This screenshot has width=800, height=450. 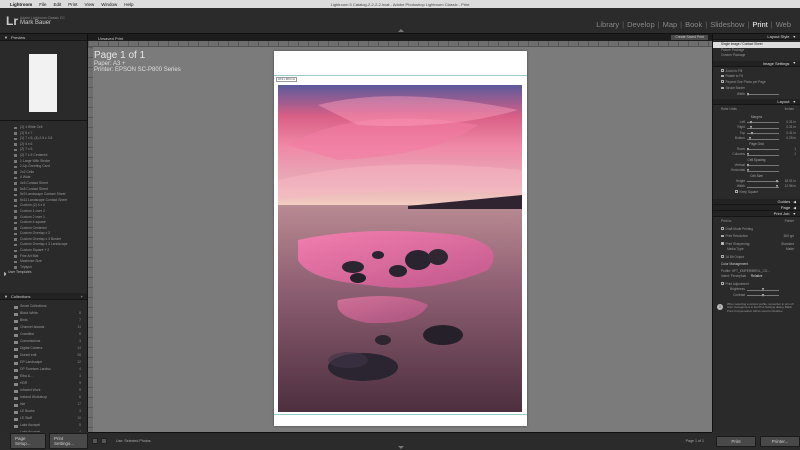 I want to click on collection-item: HDR 9, so click(x=43, y=384).